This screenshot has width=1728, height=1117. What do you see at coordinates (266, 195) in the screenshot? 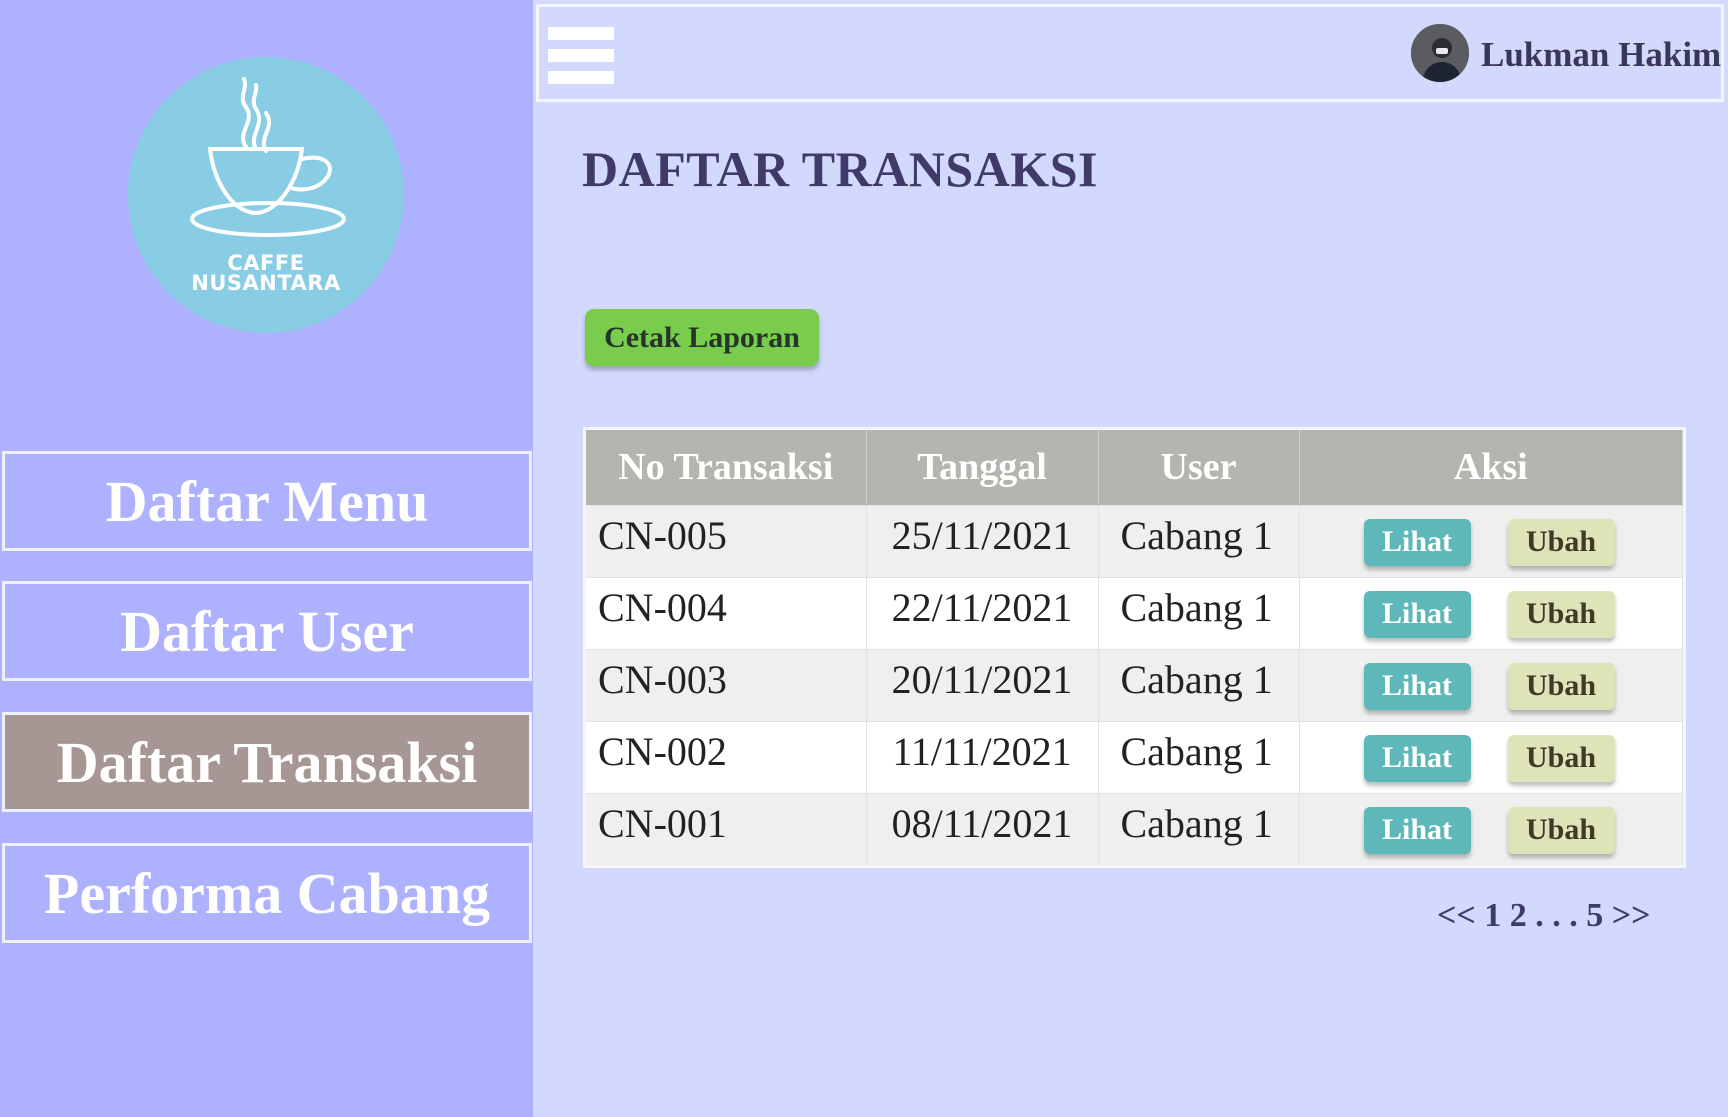
I see `cafe-logo: CAFFE NUSANTARA` at bounding box center [266, 195].